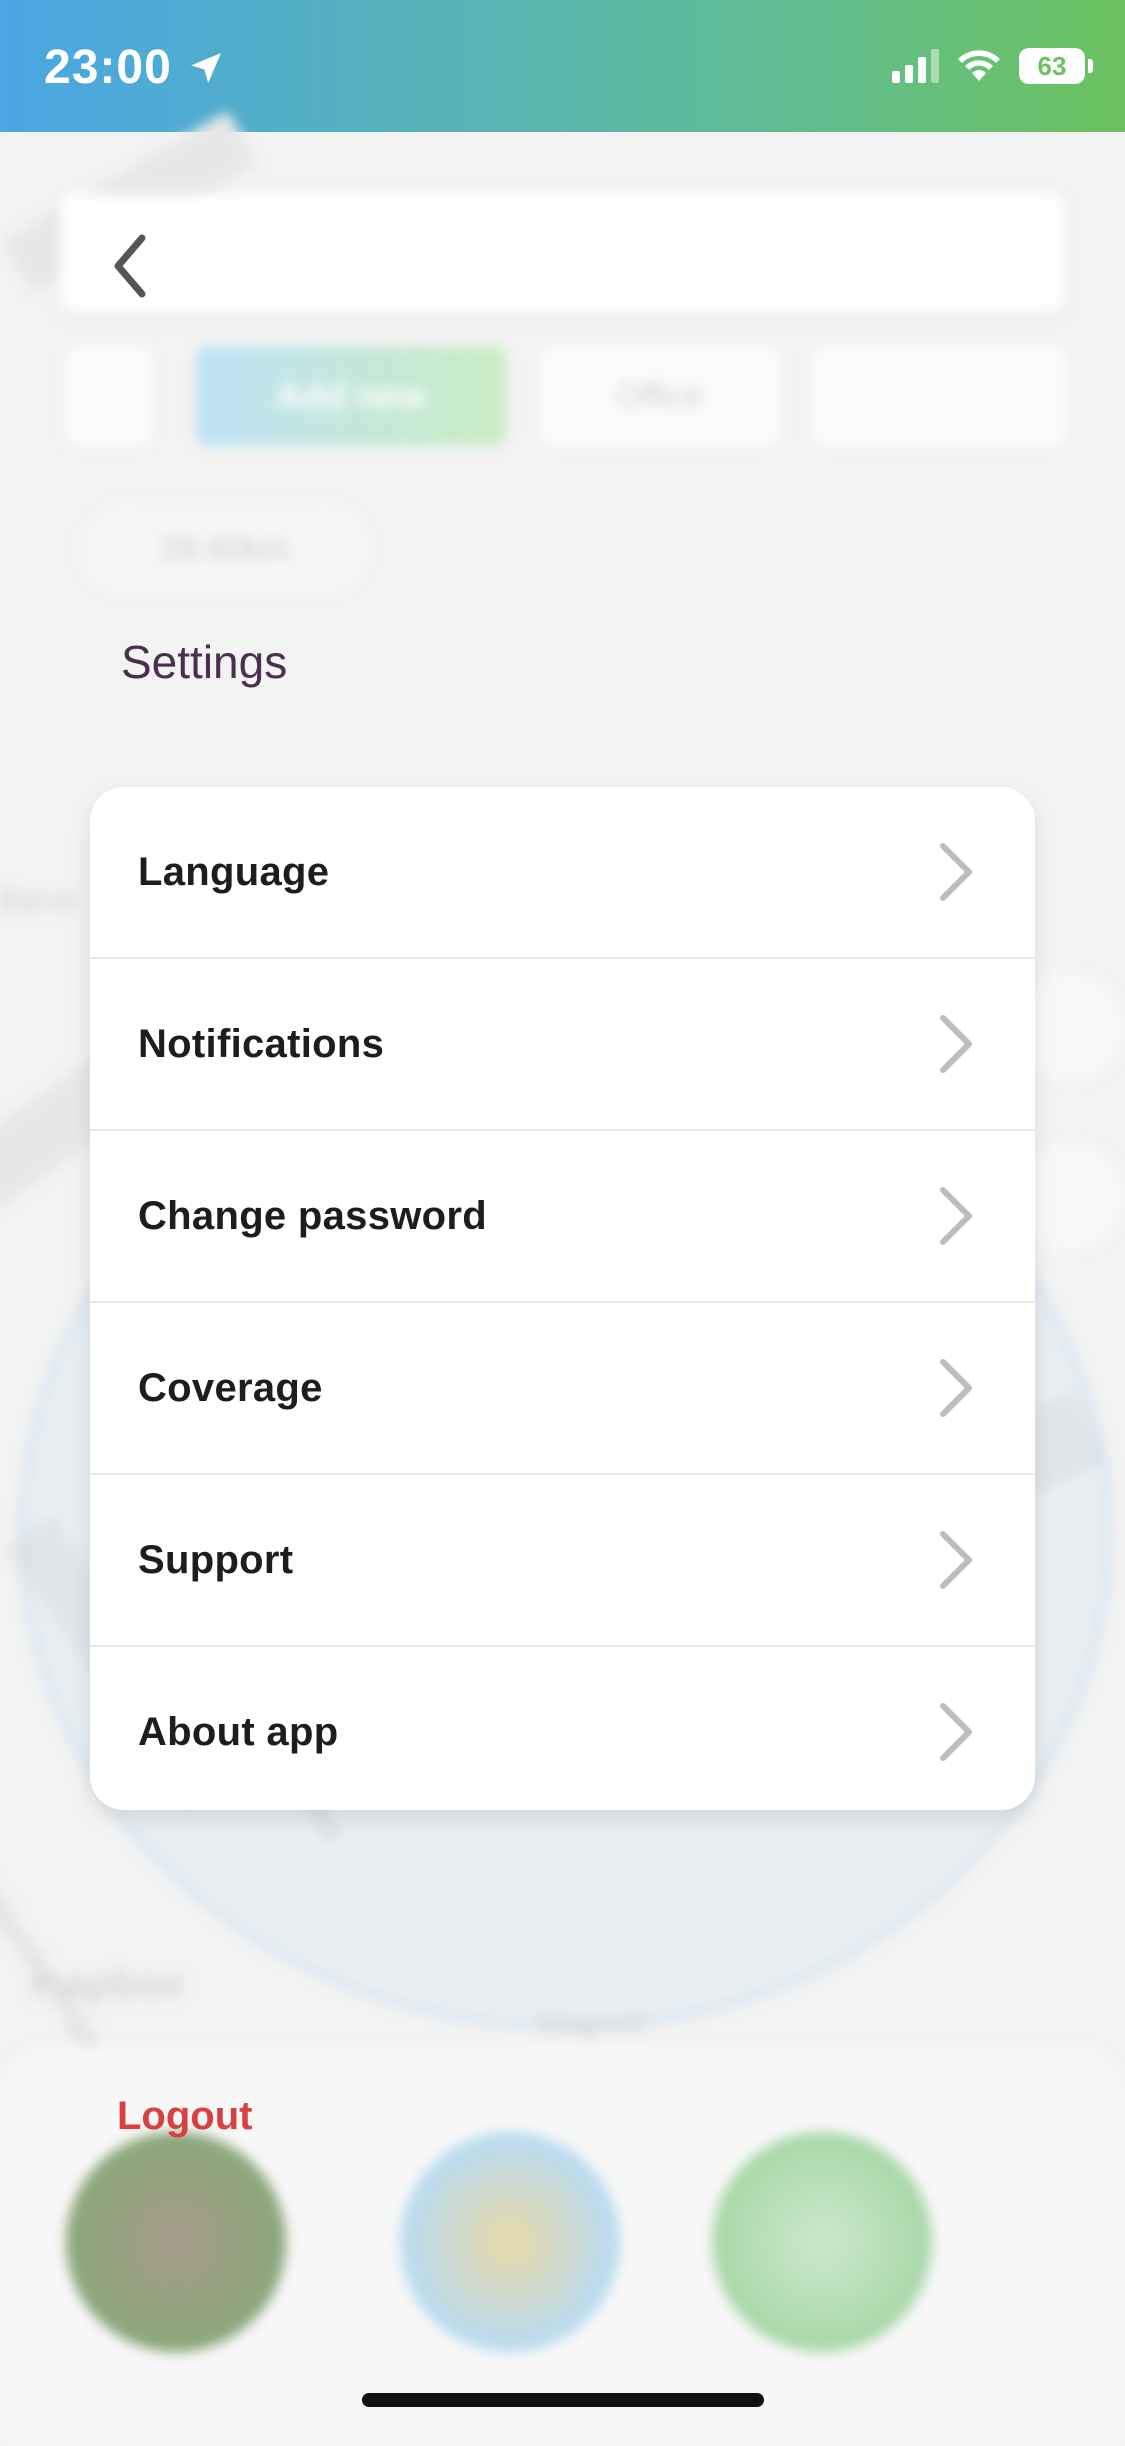  Describe the element at coordinates (185, 2116) in the screenshot. I see `logout-button: Logout` at that location.